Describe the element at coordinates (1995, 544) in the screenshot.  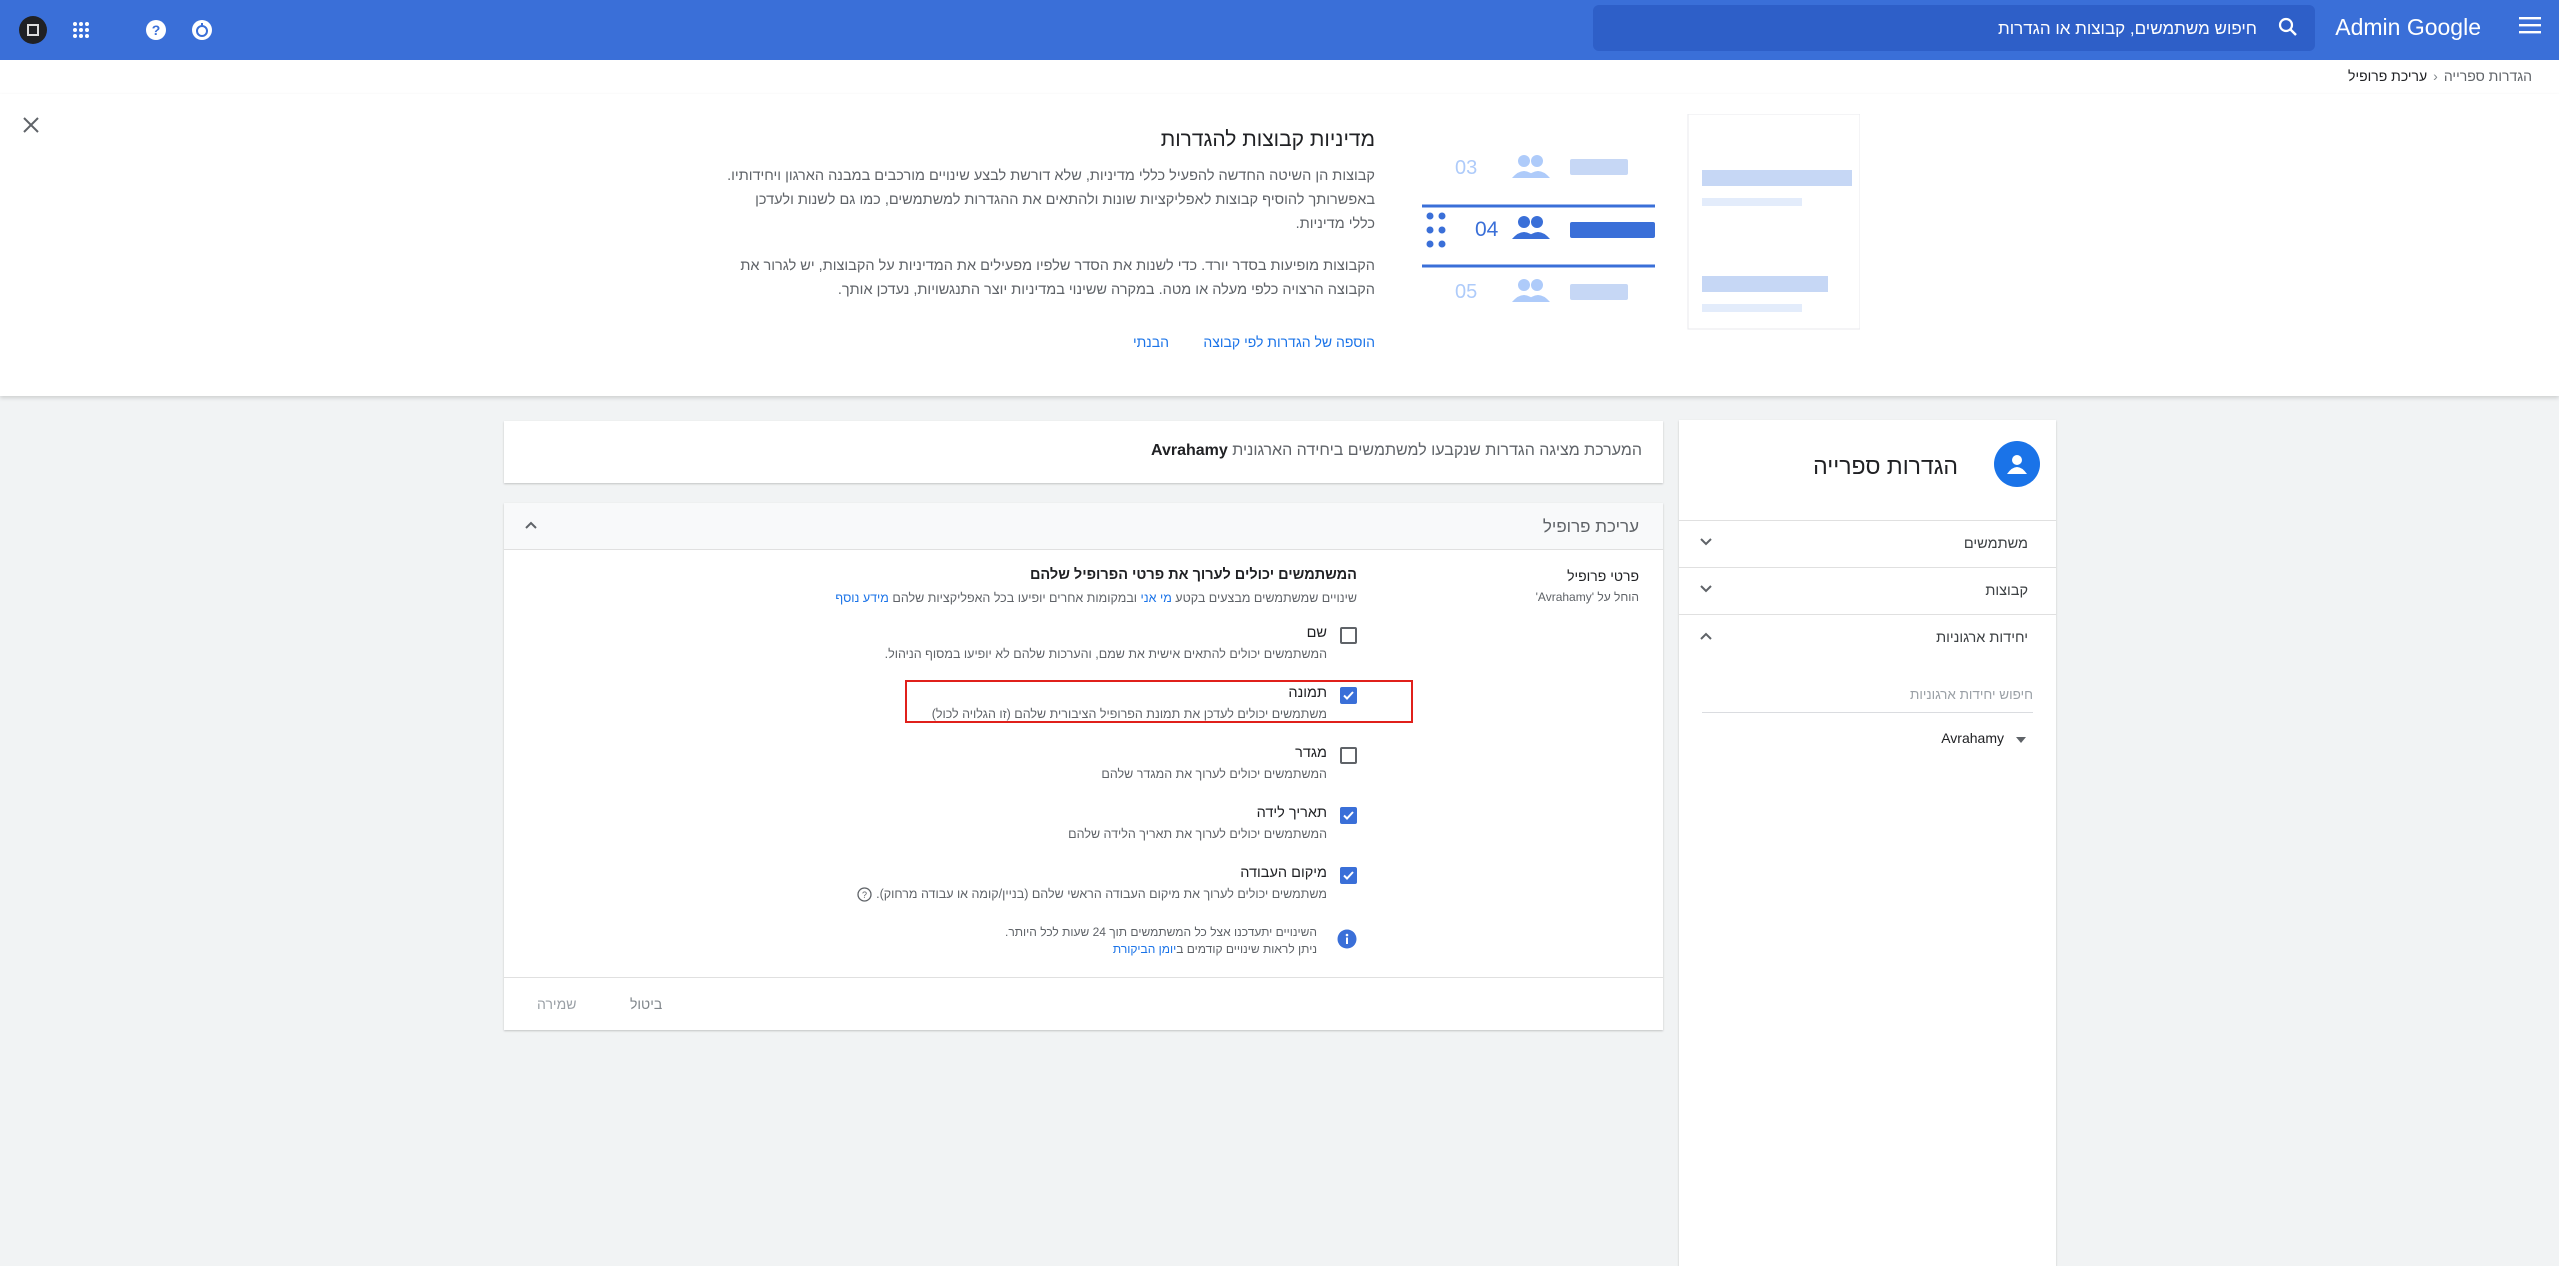
I see `sidebar-item-label: משתמשים` at that location.